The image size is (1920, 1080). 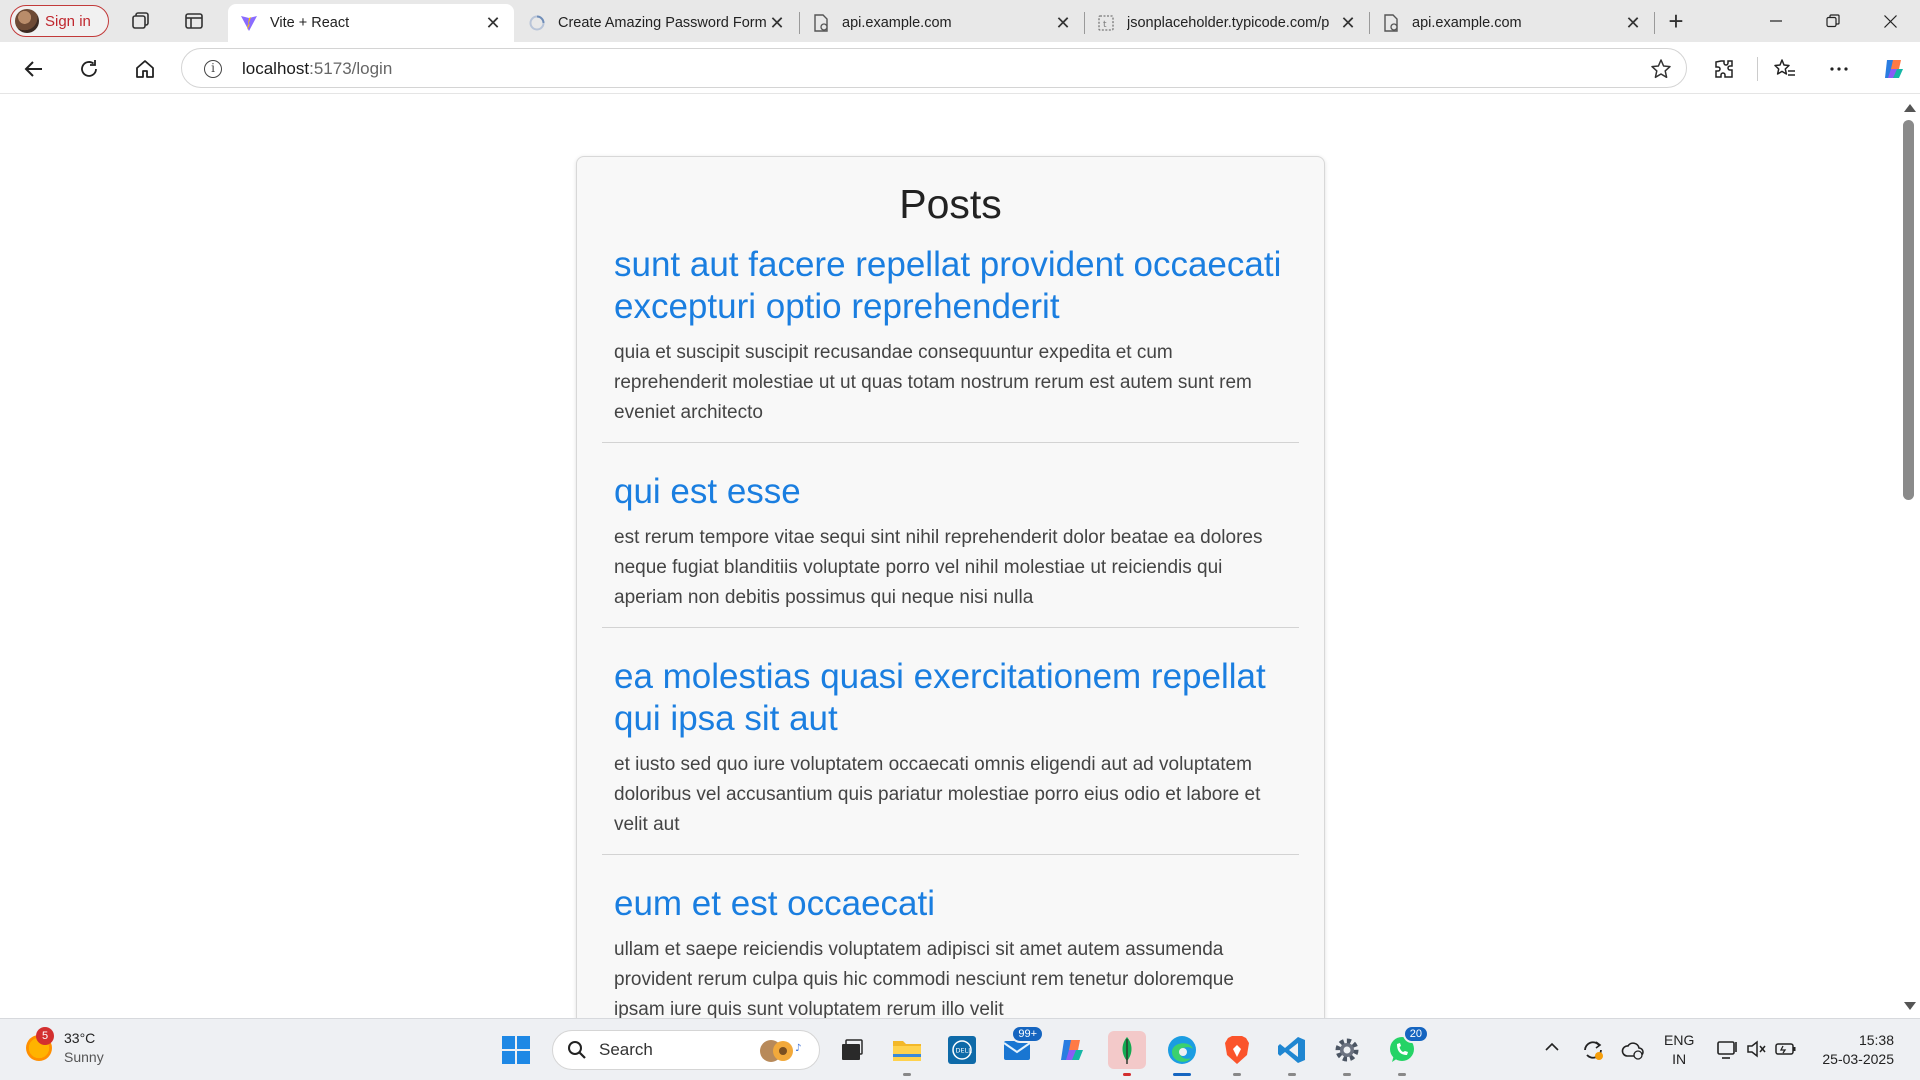 I want to click on url-text: localhost:5173/login, so click(x=317, y=69).